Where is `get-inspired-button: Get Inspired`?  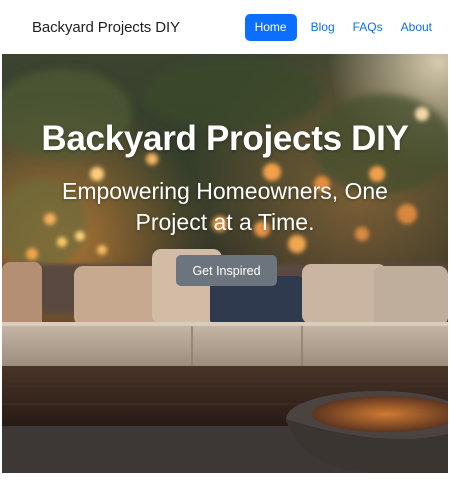 get-inspired-button: Get Inspired is located at coordinates (226, 270).